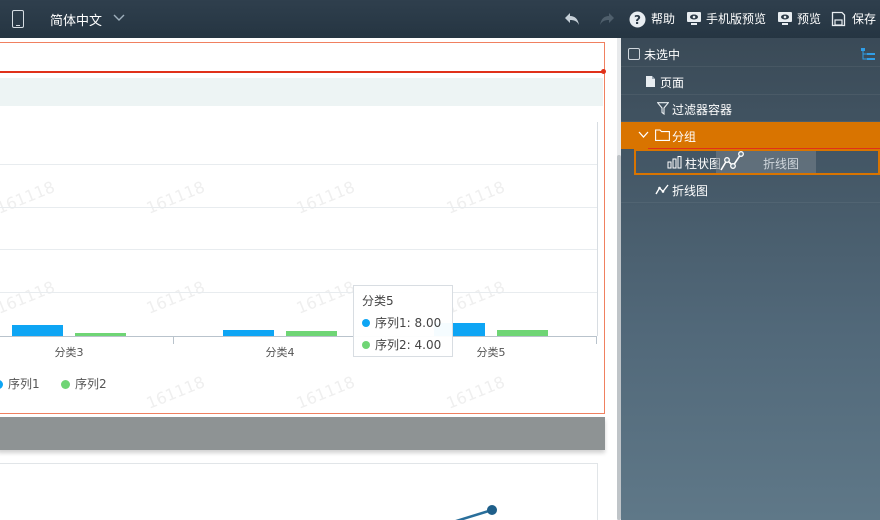  What do you see at coordinates (248, 333) in the screenshot?
I see `bar-series1-cat4` at bounding box center [248, 333].